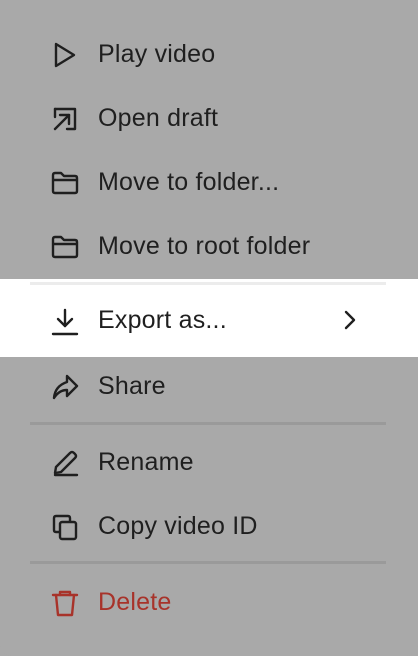 The height and width of the screenshot is (656, 418). What do you see at coordinates (132, 385) in the screenshot?
I see `menu-item-label: Share` at bounding box center [132, 385].